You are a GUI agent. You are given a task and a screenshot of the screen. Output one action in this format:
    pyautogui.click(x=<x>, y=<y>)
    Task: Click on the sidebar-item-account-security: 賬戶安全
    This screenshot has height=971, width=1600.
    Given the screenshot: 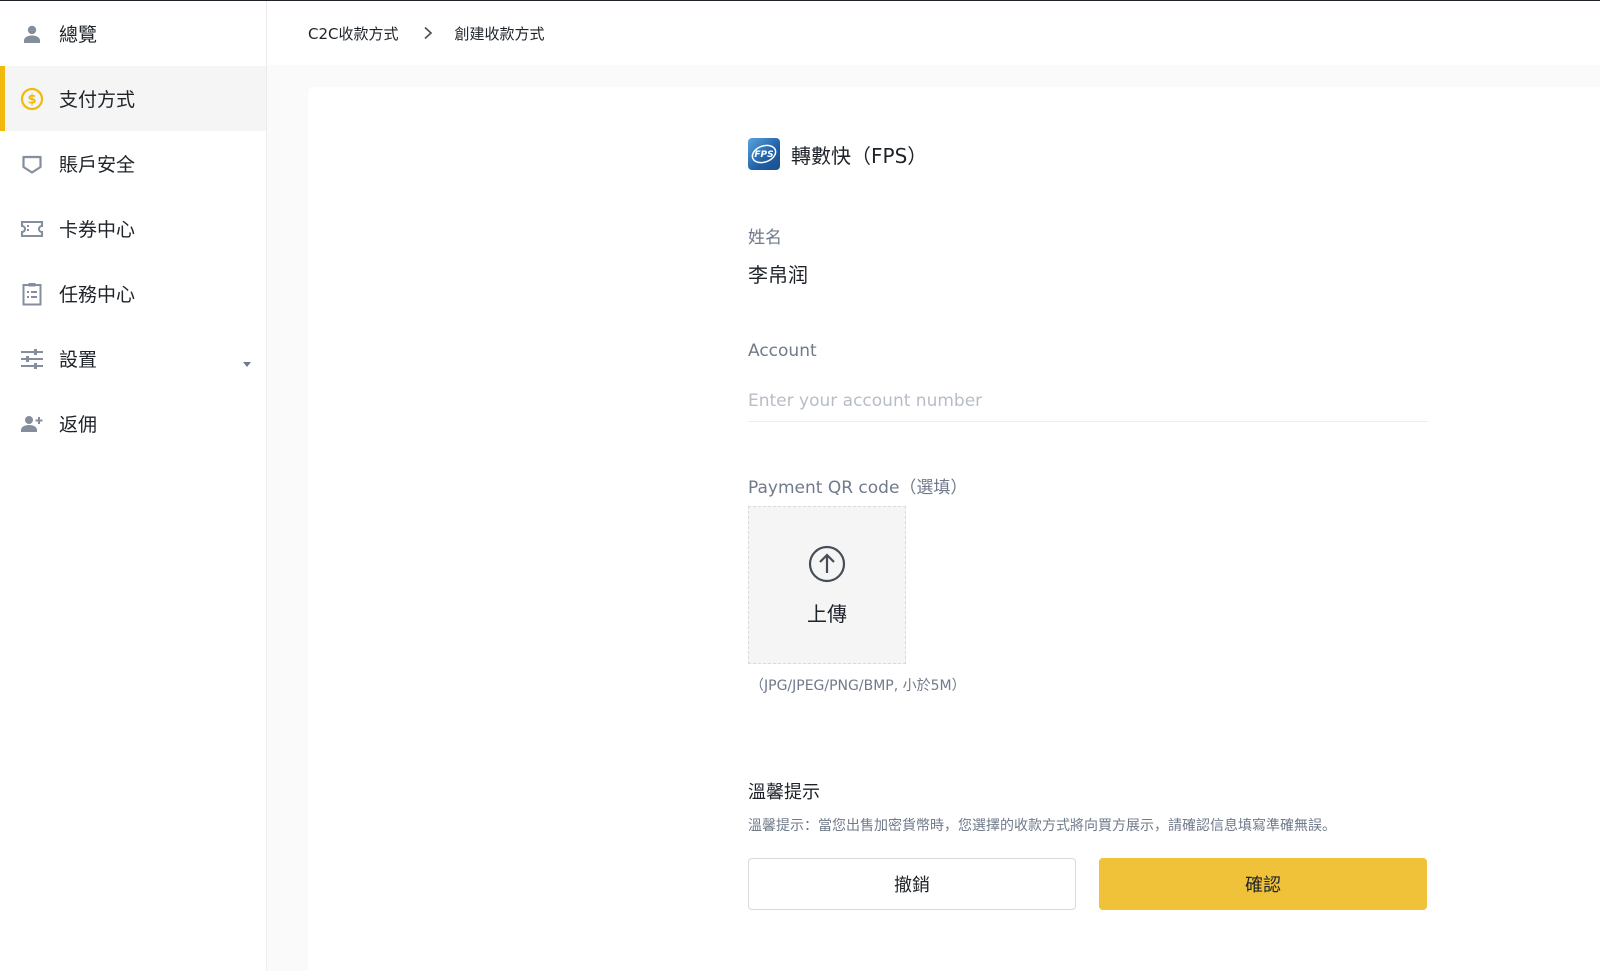 What is the action you would take?
    pyautogui.click(x=133, y=163)
    